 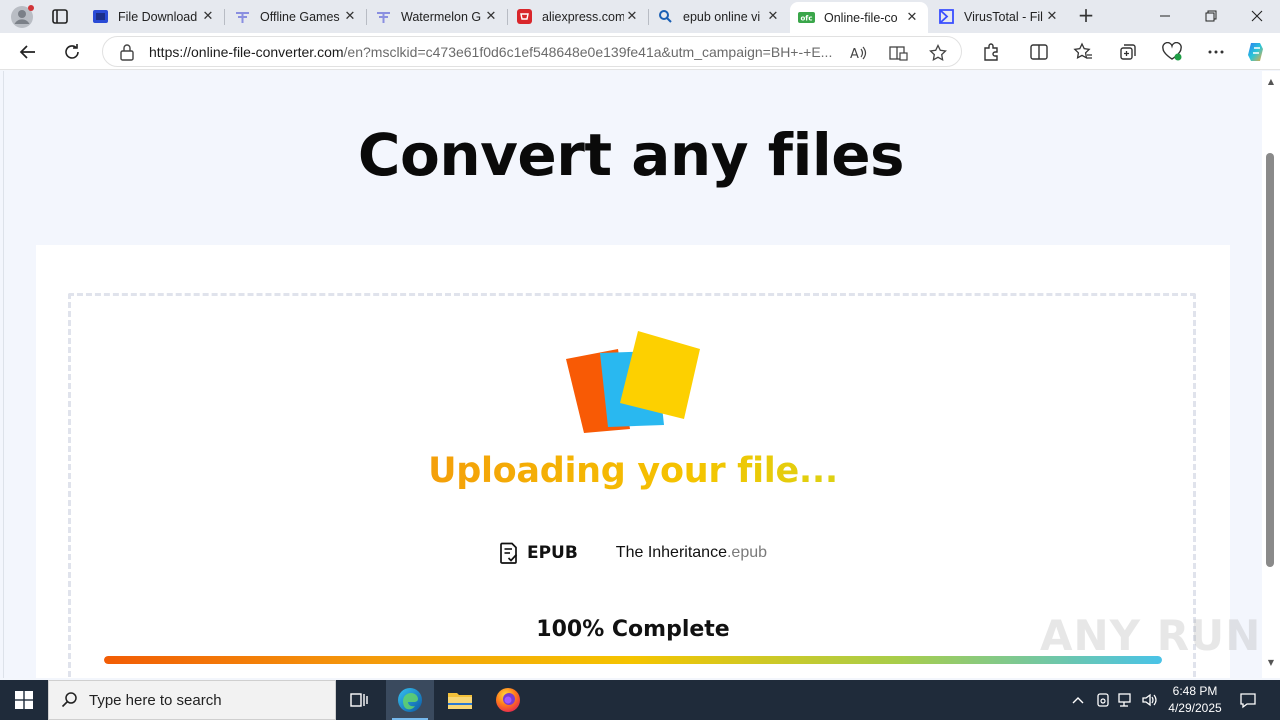 What do you see at coordinates (460, 700) in the screenshot?
I see `taskbar-file-explorer` at bounding box center [460, 700].